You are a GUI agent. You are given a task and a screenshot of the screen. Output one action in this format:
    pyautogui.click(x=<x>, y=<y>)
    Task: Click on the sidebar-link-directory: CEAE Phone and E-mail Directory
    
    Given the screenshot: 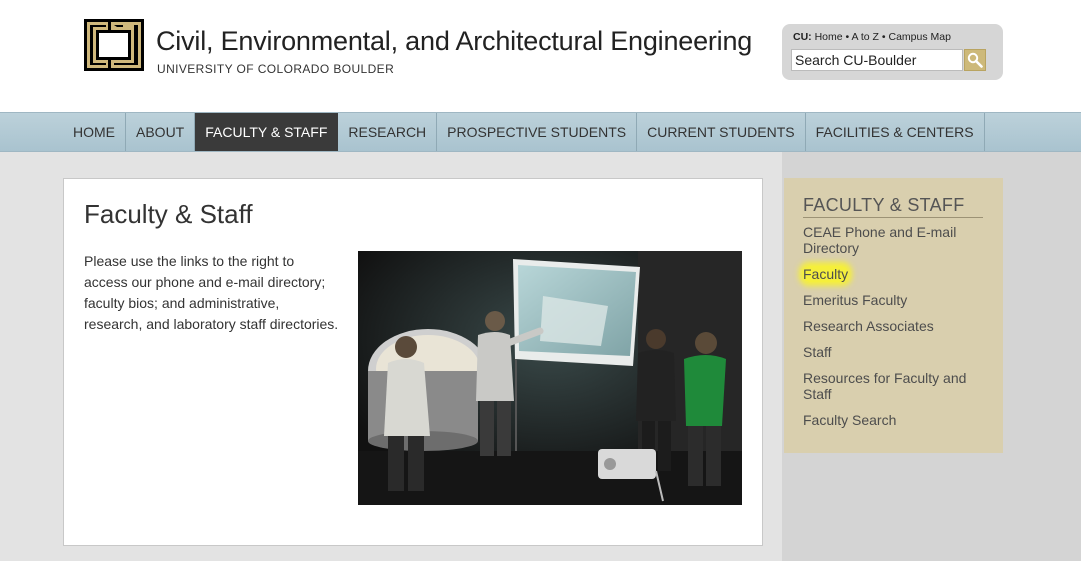 What is the action you would take?
    pyautogui.click(x=893, y=240)
    